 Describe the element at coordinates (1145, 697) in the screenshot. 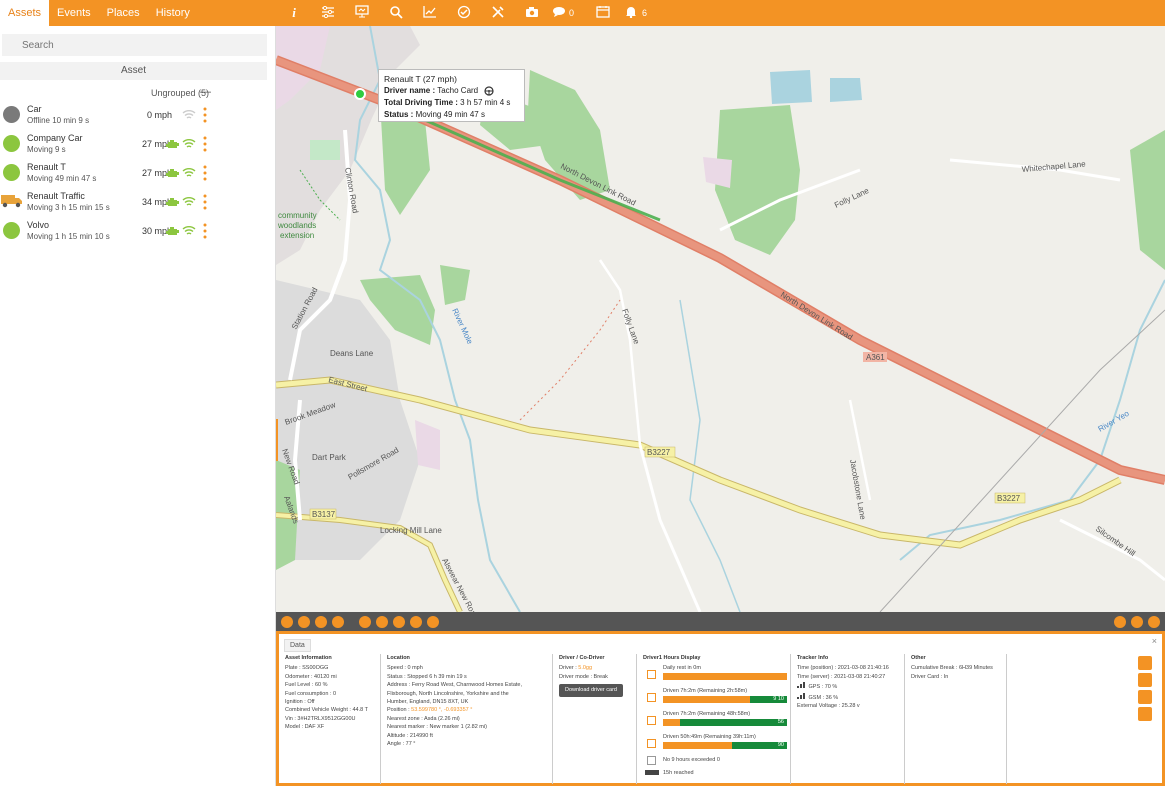

I see `edit-icon` at that location.